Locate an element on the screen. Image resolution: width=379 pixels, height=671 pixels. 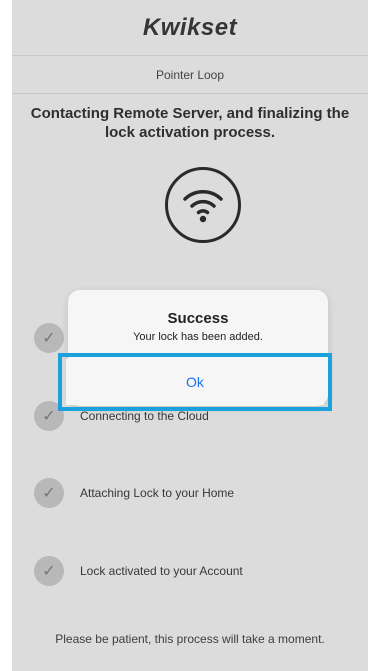
alert-title: Success is located at coordinates (198, 318).